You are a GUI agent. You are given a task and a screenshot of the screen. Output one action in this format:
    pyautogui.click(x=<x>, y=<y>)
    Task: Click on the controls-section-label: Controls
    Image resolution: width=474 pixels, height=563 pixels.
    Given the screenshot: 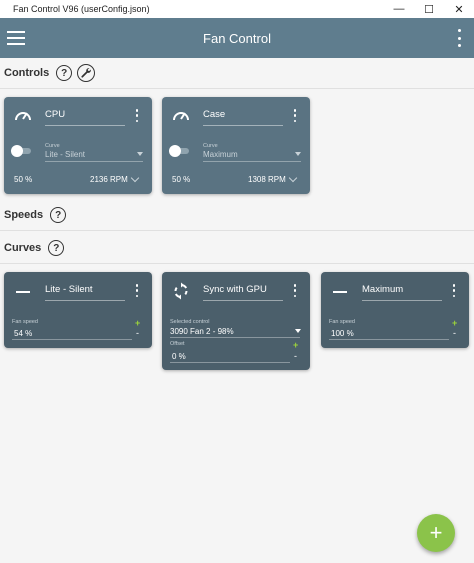 What is the action you would take?
    pyautogui.click(x=27, y=73)
    